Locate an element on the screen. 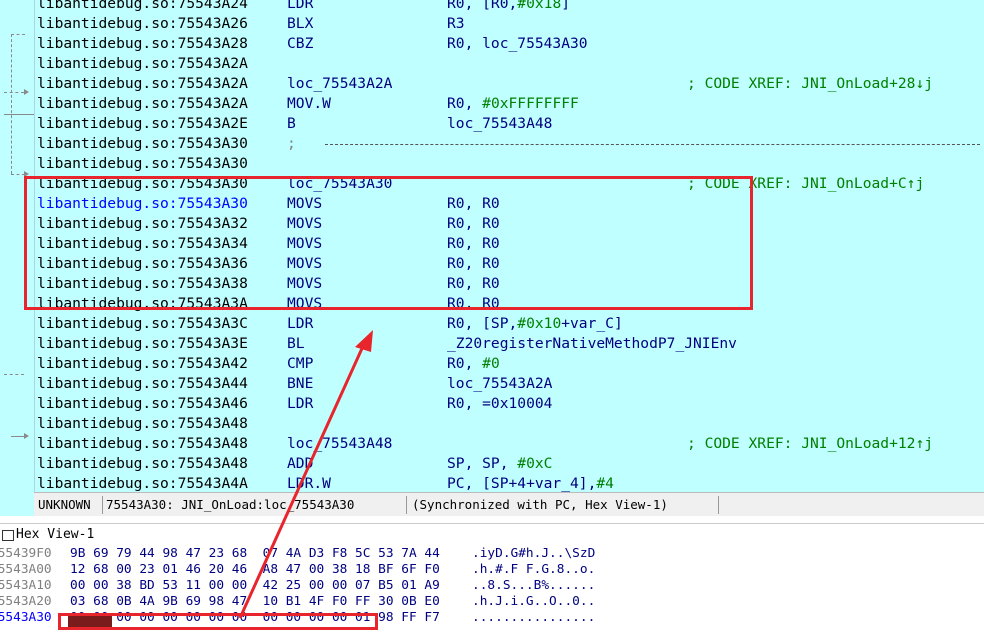  disasm-line: libantidebug.so:75543A2E Bloc_75543A48 is located at coordinates (509, 124).